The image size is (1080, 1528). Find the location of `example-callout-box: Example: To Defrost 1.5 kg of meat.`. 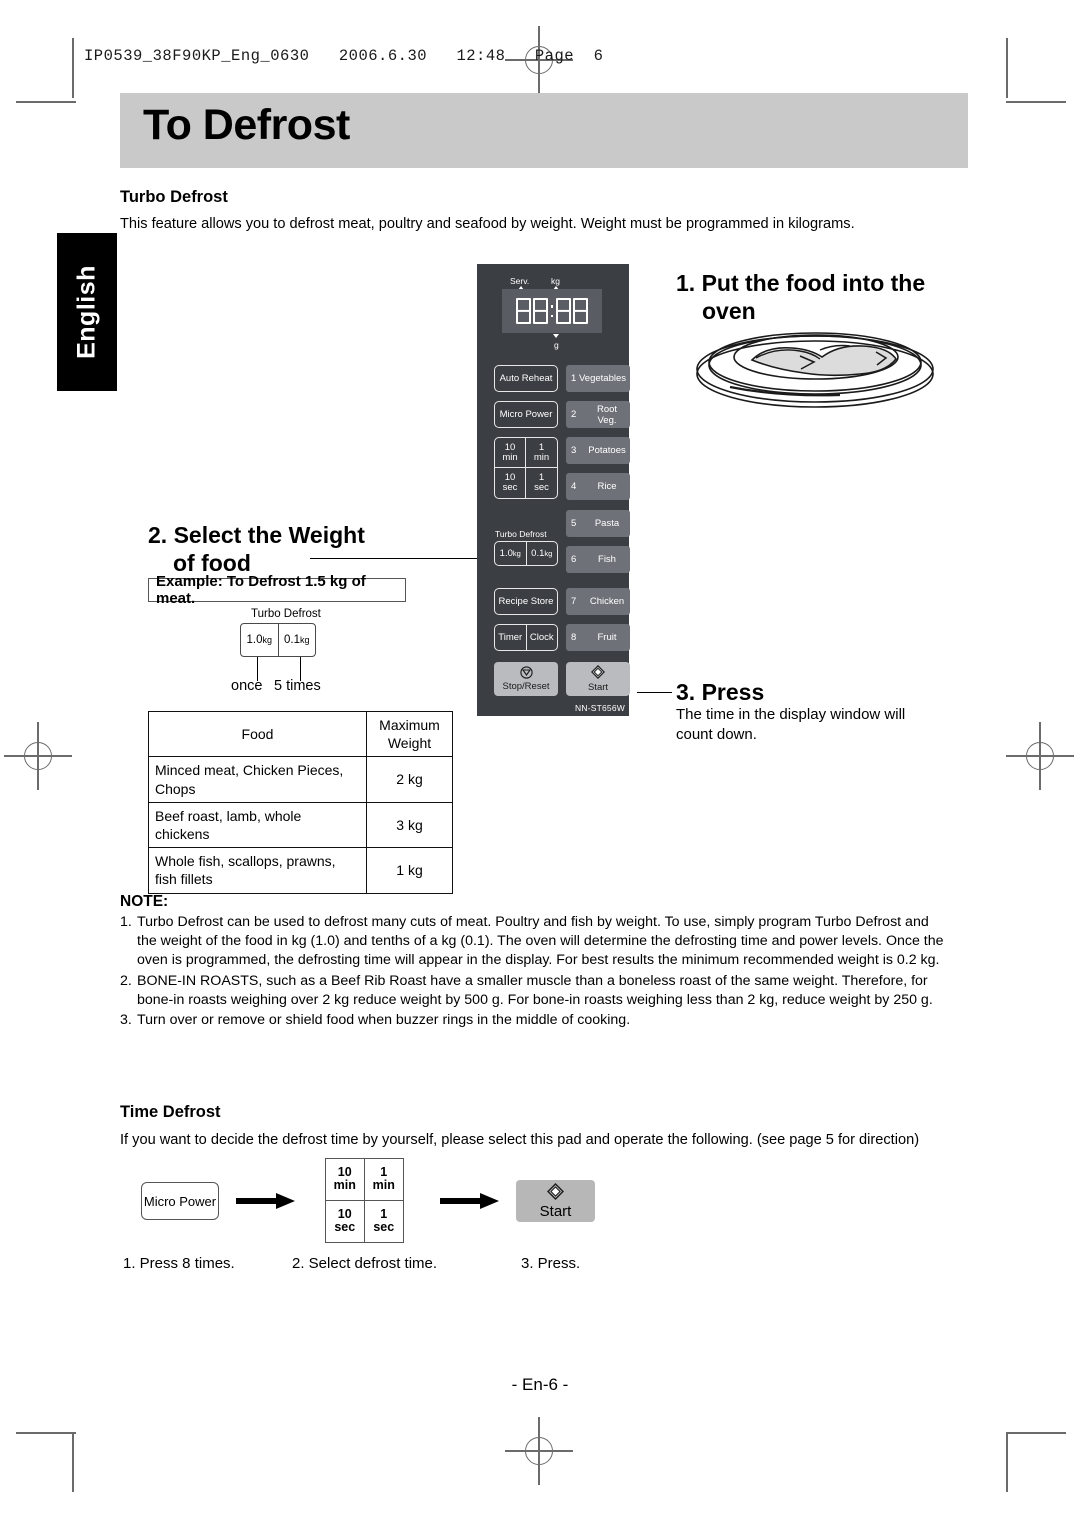

example-callout-box: Example: To Defrost 1.5 kg of meat. is located at coordinates (277, 590).